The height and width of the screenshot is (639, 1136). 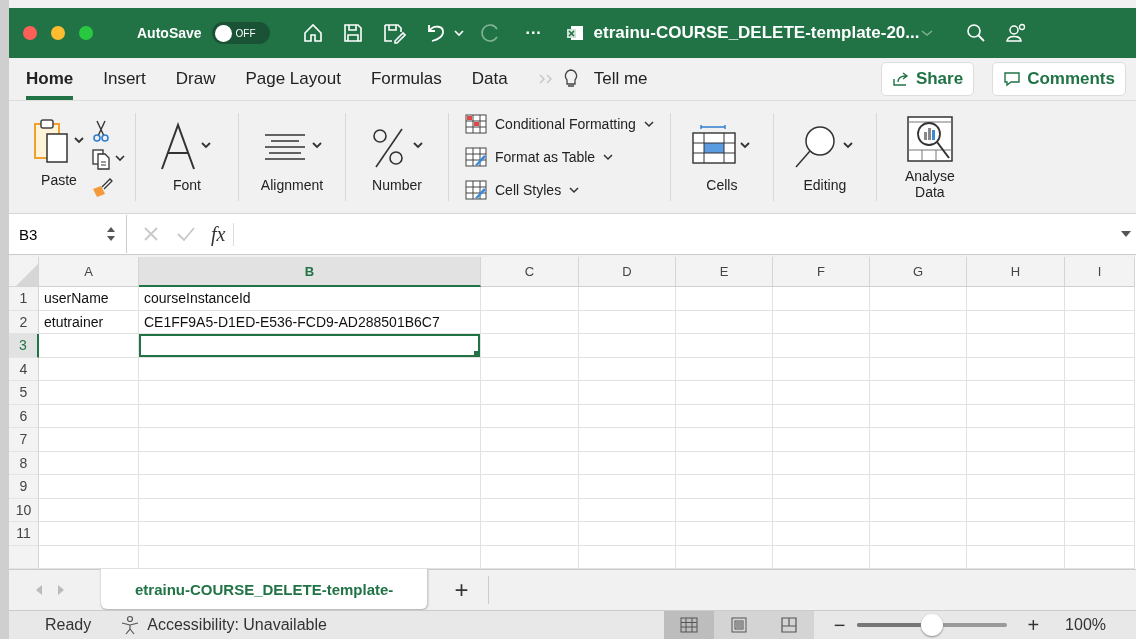 What do you see at coordinates (533, 33) in the screenshot?
I see `more-button: ···` at bounding box center [533, 33].